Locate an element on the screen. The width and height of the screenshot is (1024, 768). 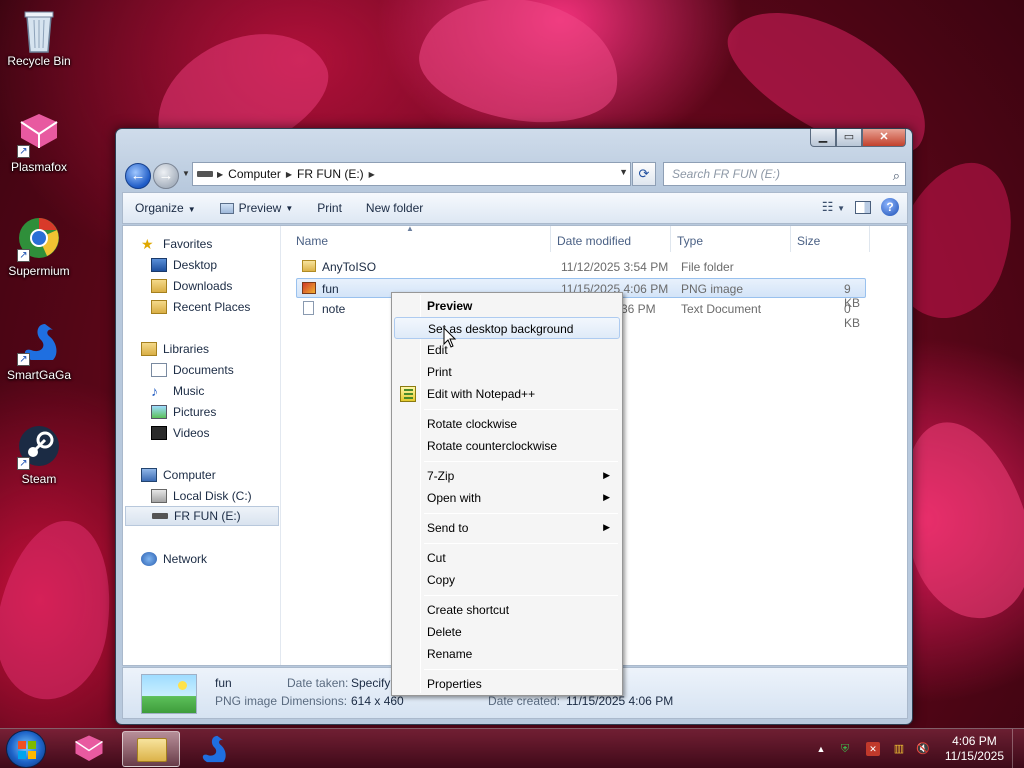
action-center-icon: ✕ is located at coordinates (873, 749).